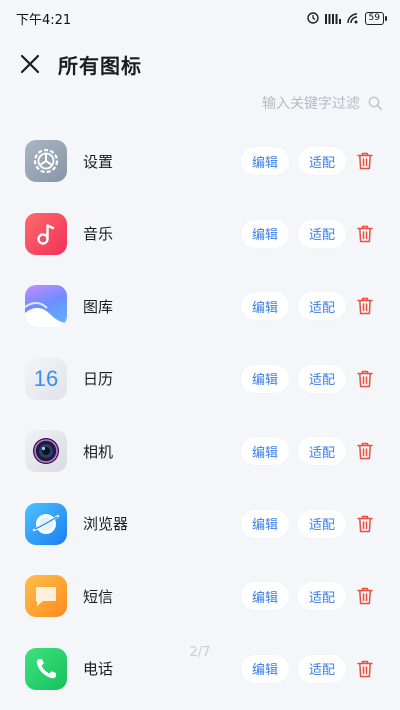 Image resolution: width=400 pixels, height=710 pixels. Describe the element at coordinates (98, 234) in the screenshot. I see `app-name: 音乐` at that location.